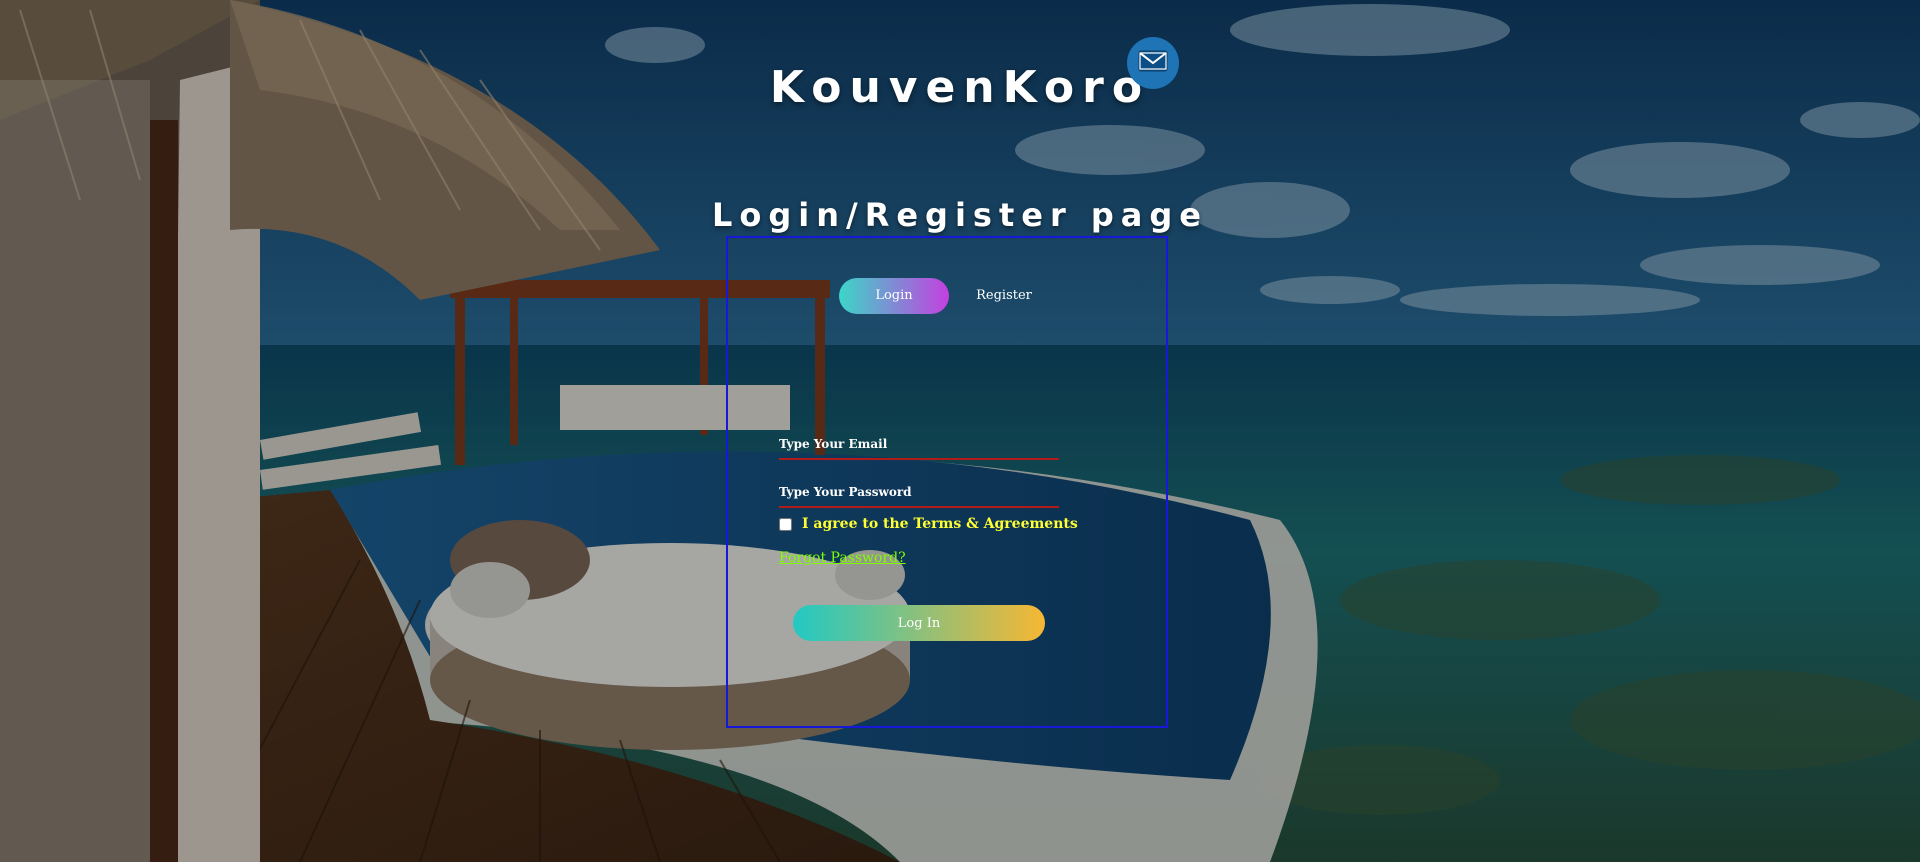 This screenshot has height=862, width=1920. I want to click on password-field-wrapper, so click(919, 493).